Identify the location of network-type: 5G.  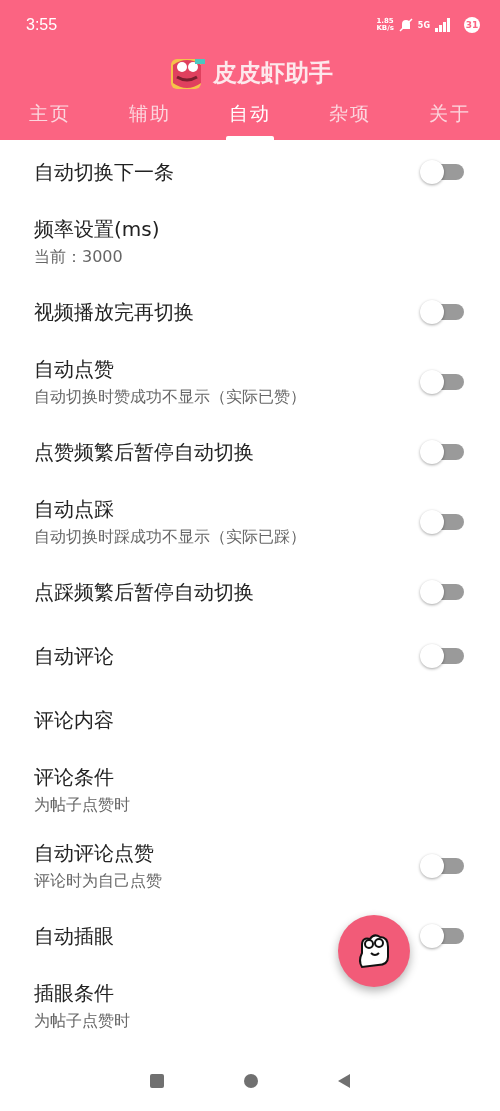
(423, 25).